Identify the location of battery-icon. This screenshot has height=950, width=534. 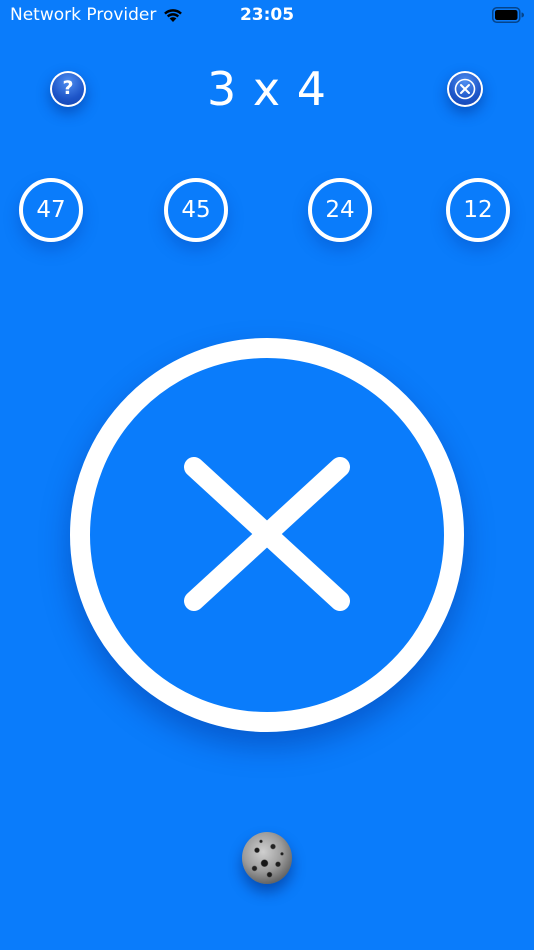
(508, 15).